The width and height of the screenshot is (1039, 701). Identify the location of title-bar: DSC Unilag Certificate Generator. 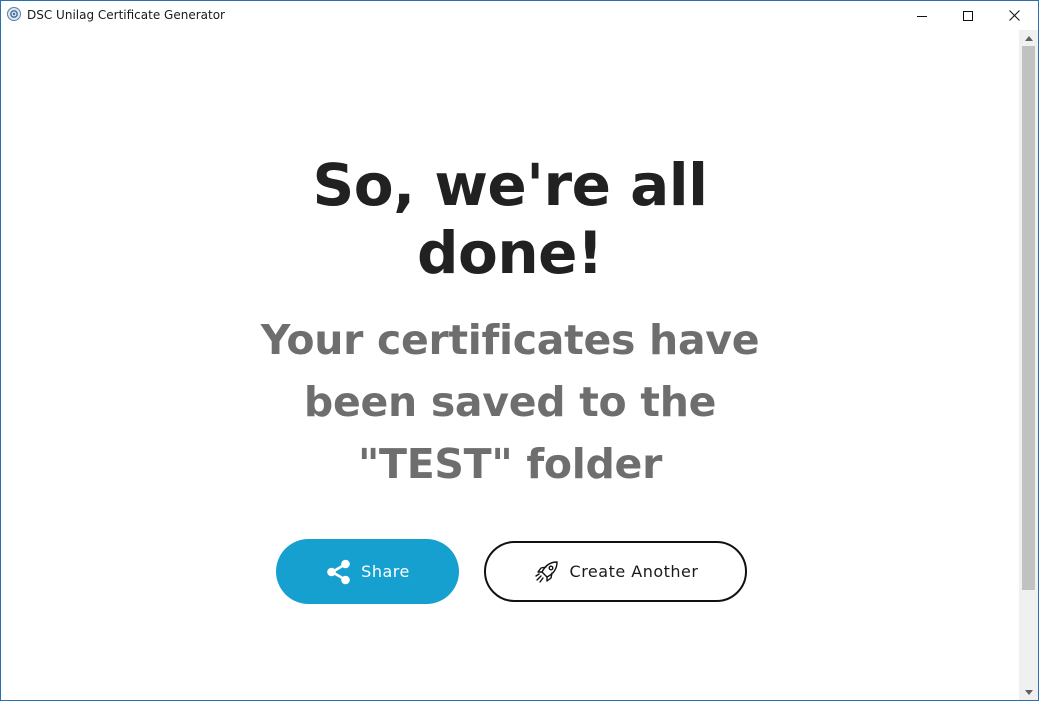
(519, 15).